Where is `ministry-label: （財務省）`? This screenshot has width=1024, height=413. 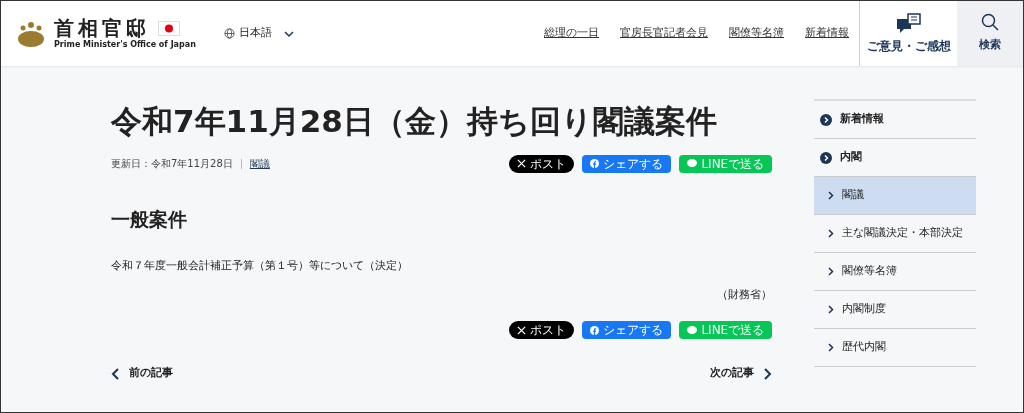
ministry-label: （財務省） is located at coordinates (745, 294).